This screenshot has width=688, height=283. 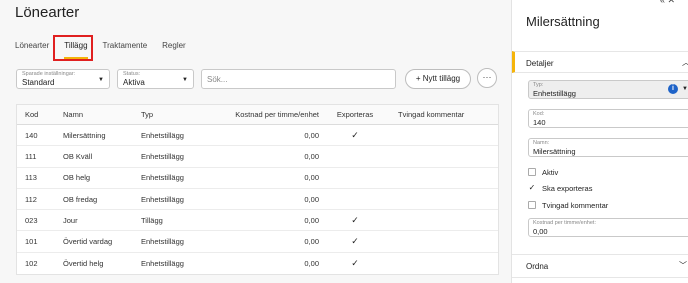 What do you see at coordinates (174, 48) in the screenshot?
I see `tab-regler: Regler` at bounding box center [174, 48].